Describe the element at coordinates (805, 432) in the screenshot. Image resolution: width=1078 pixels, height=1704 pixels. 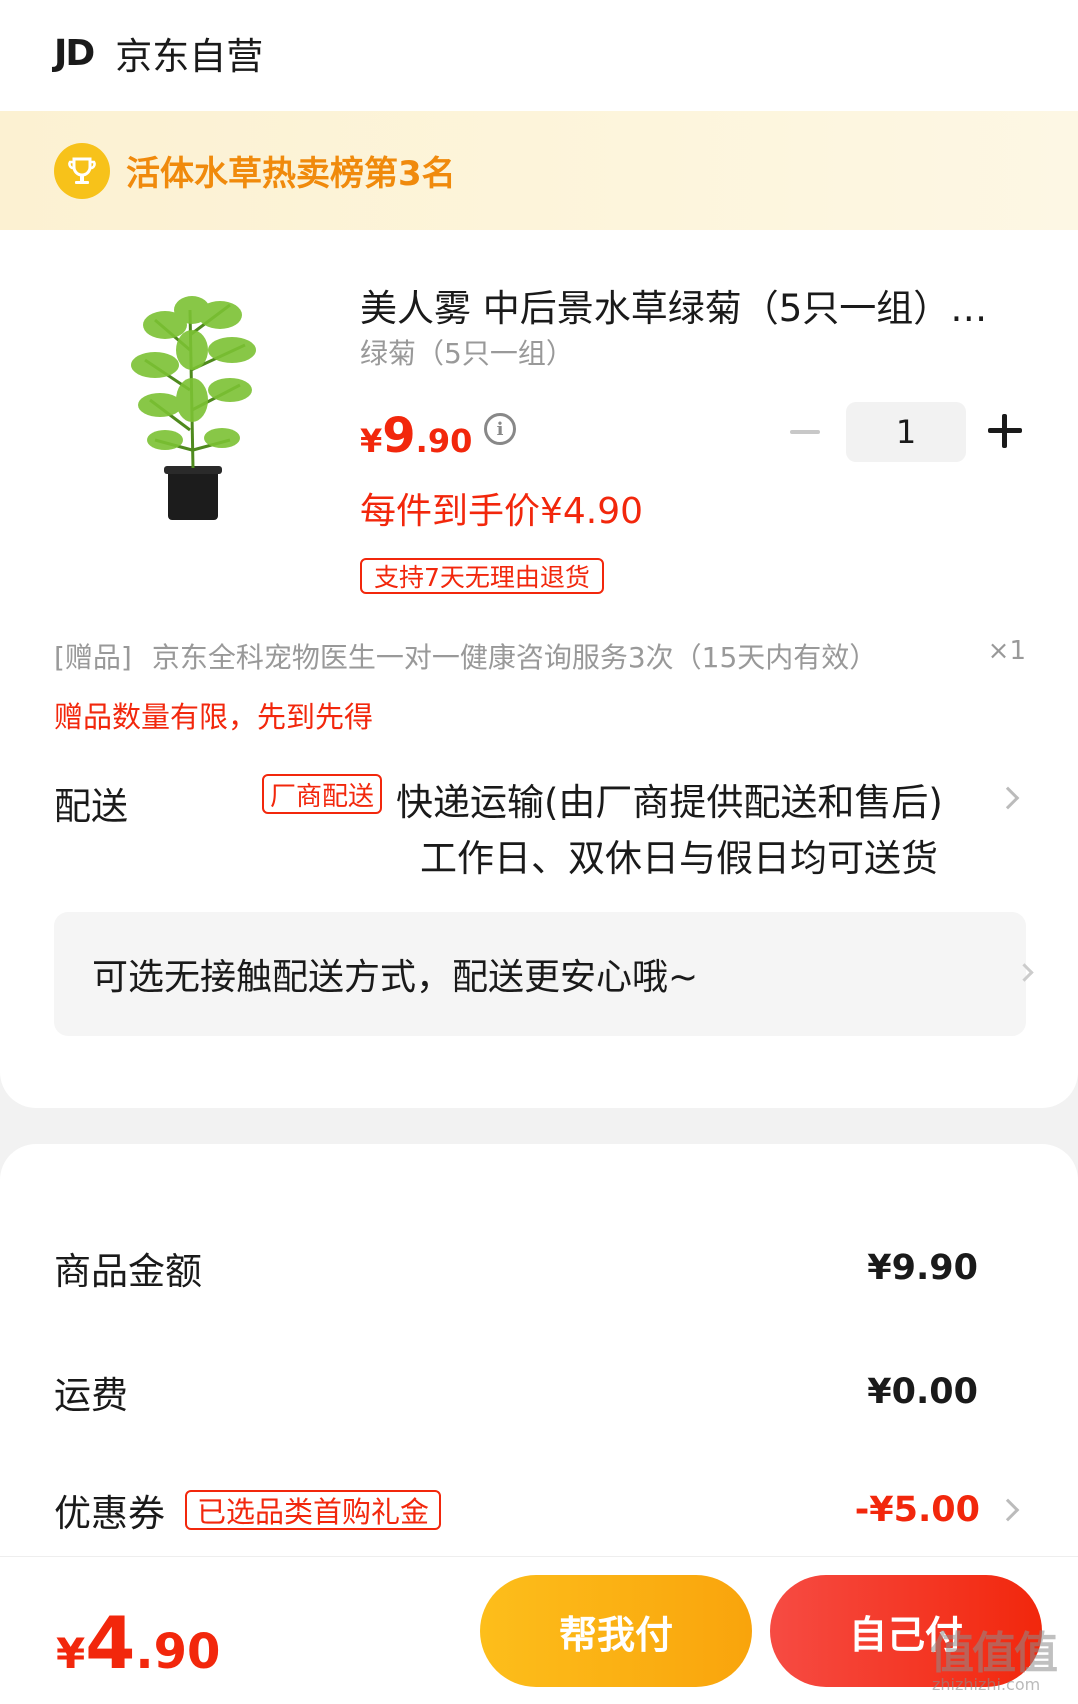
I see `quantity-decrease-button` at that location.